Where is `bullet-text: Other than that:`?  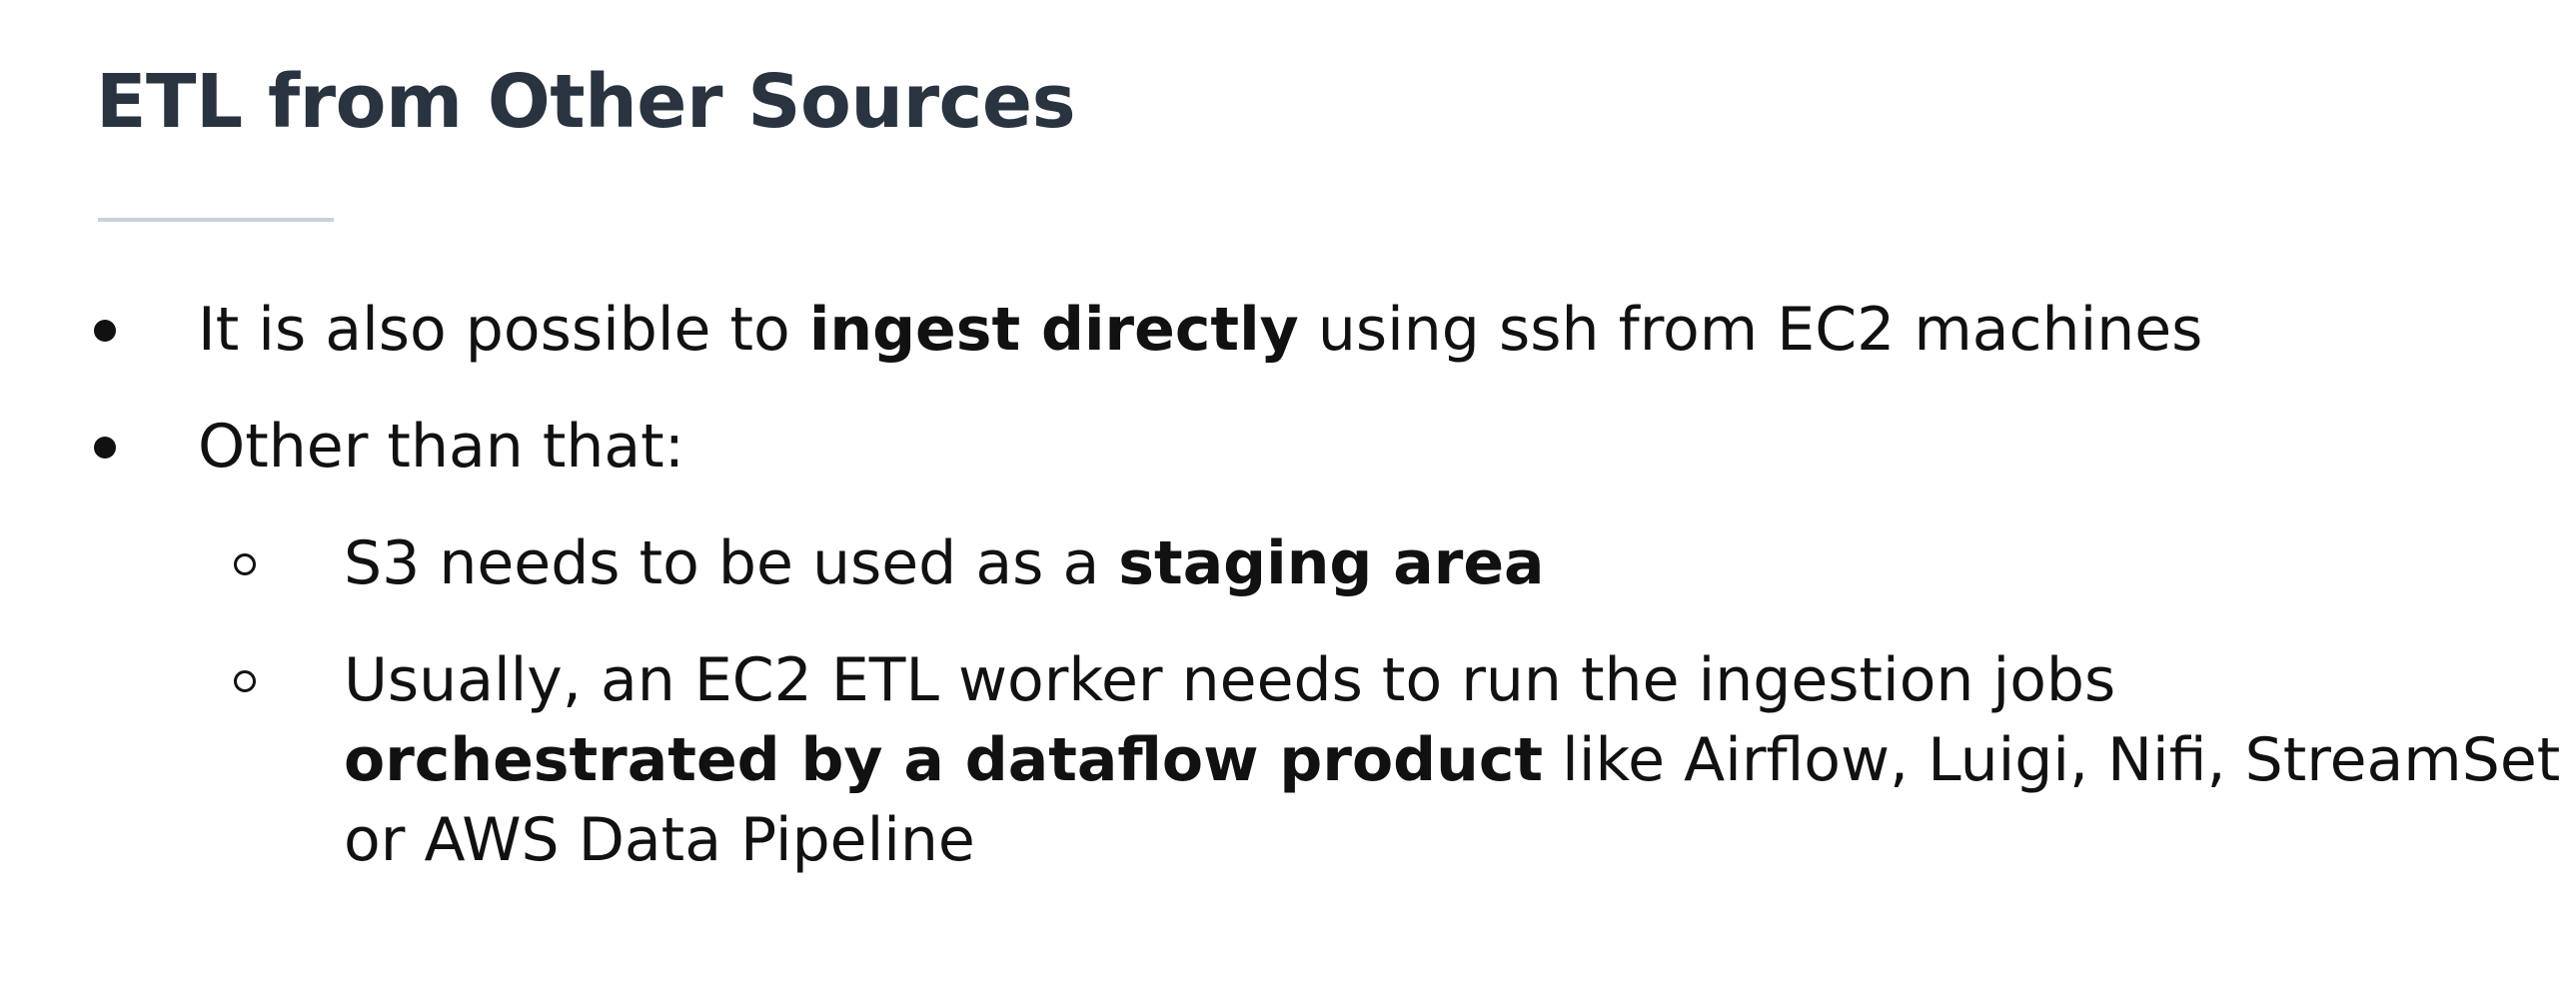
bullet-text: Other than that: is located at coordinates (441, 447).